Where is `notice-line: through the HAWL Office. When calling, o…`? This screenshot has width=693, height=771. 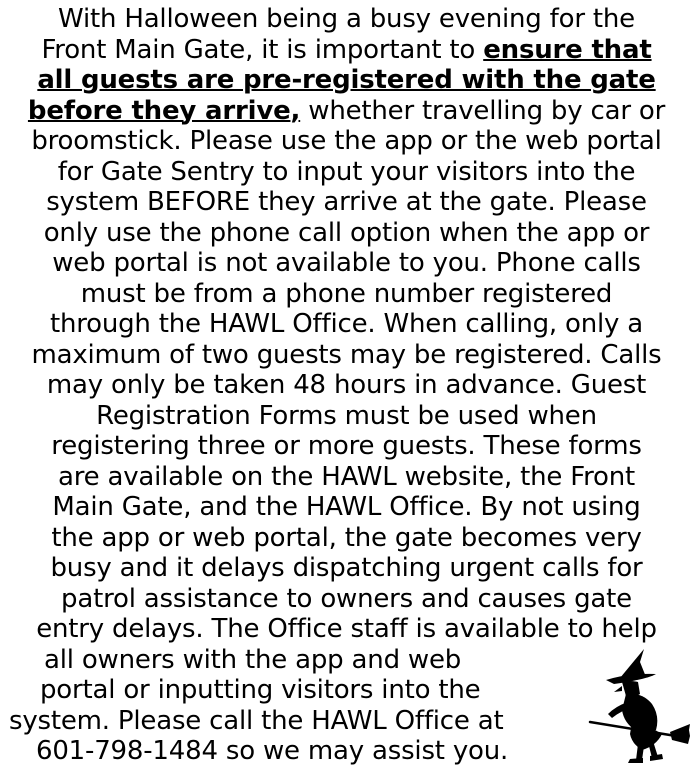
notice-line: through the HAWL Office. When calling, o… is located at coordinates (346, 324).